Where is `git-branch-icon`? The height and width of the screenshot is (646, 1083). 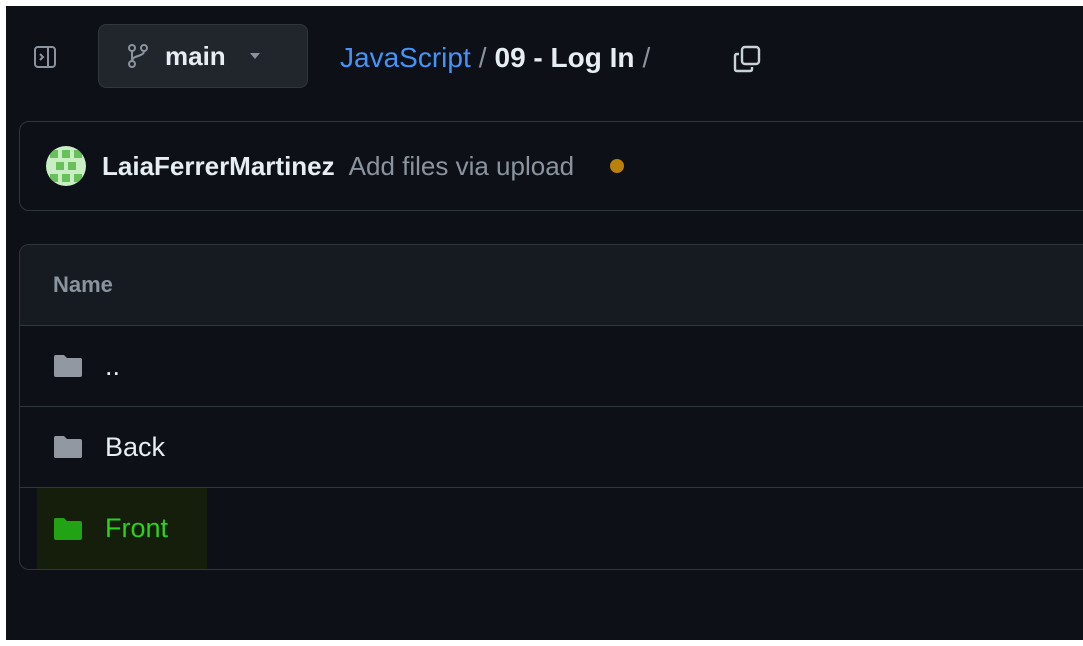 git-branch-icon is located at coordinates (138, 56).